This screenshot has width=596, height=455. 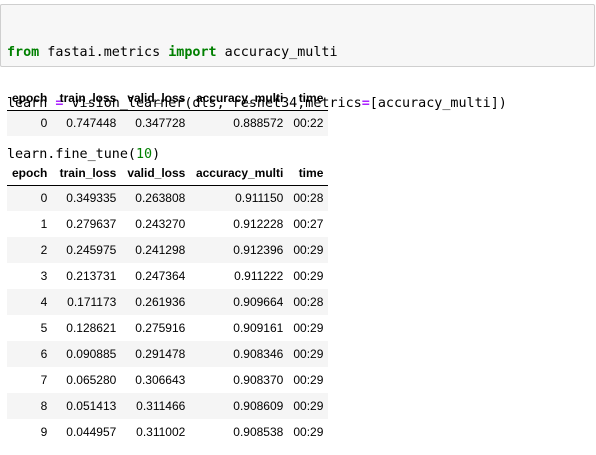 What do you see at coordinates (144, 154) in the screenshot?
I see `epochs-number: 10` at bounding box center [144, 154].